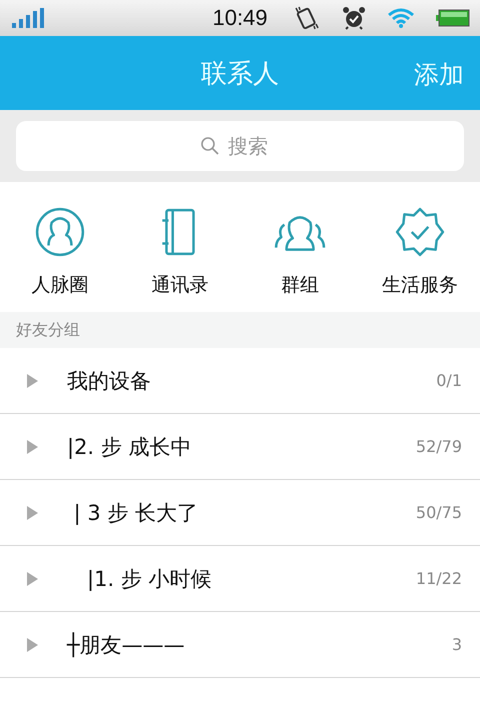 The width and height of the screenshot is (480, 711). Describe the element at coordinates (354, 18) in the screenshot. I see `alarm-clock-icon` at that location.